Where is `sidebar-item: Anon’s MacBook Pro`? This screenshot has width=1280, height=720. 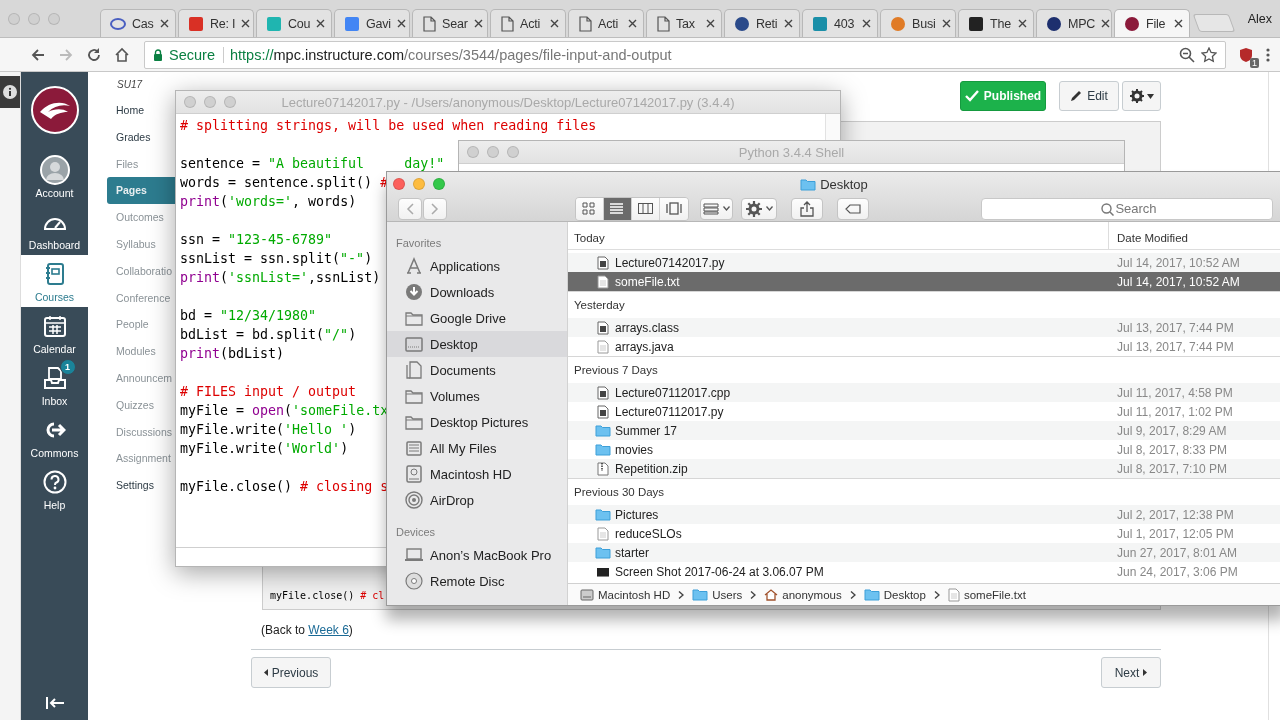 sidebar-item: Anon’s MacBook Pro is located at coordinates (477, 555).